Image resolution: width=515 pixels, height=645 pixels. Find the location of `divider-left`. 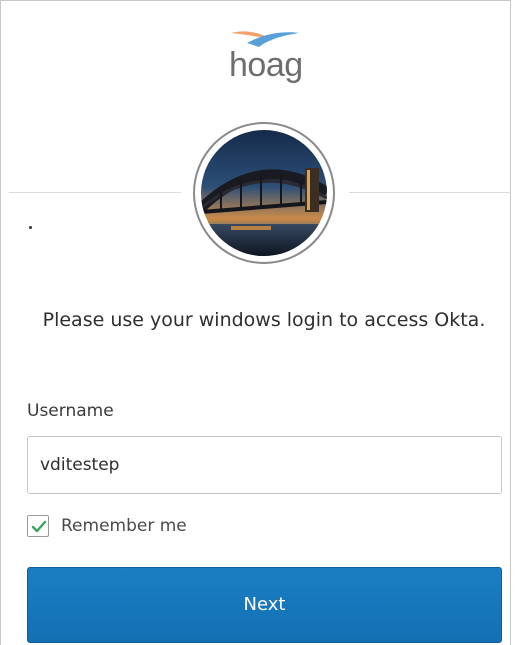

divider-left is located at coordinates (95, 192).